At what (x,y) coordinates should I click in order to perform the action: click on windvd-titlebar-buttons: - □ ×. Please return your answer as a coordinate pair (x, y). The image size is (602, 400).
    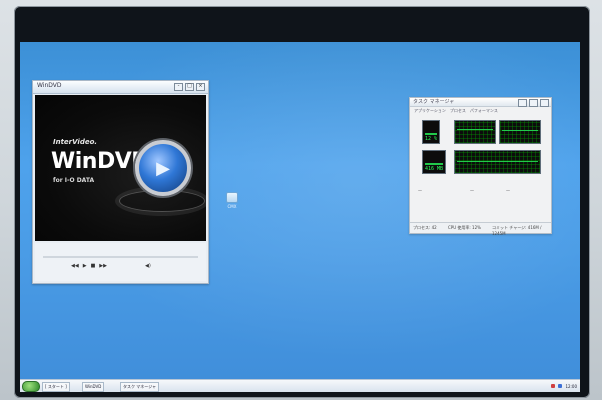
    Looking at the image, I should click on (189, 87).